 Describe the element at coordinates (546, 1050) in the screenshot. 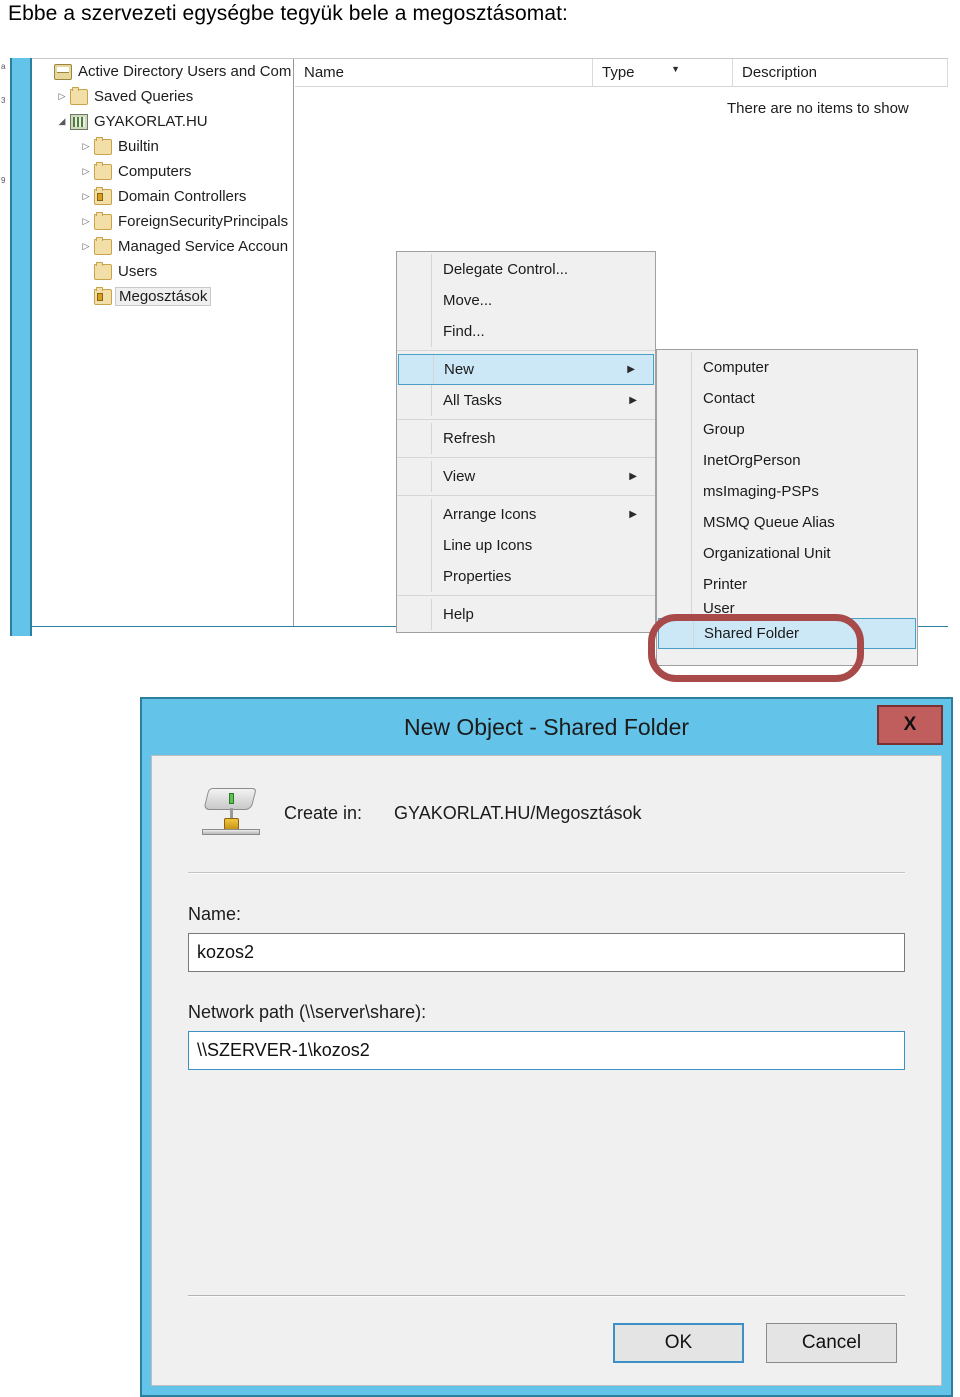

I see `network-path-input: \\SZERVER-1\kozos2` at that location.